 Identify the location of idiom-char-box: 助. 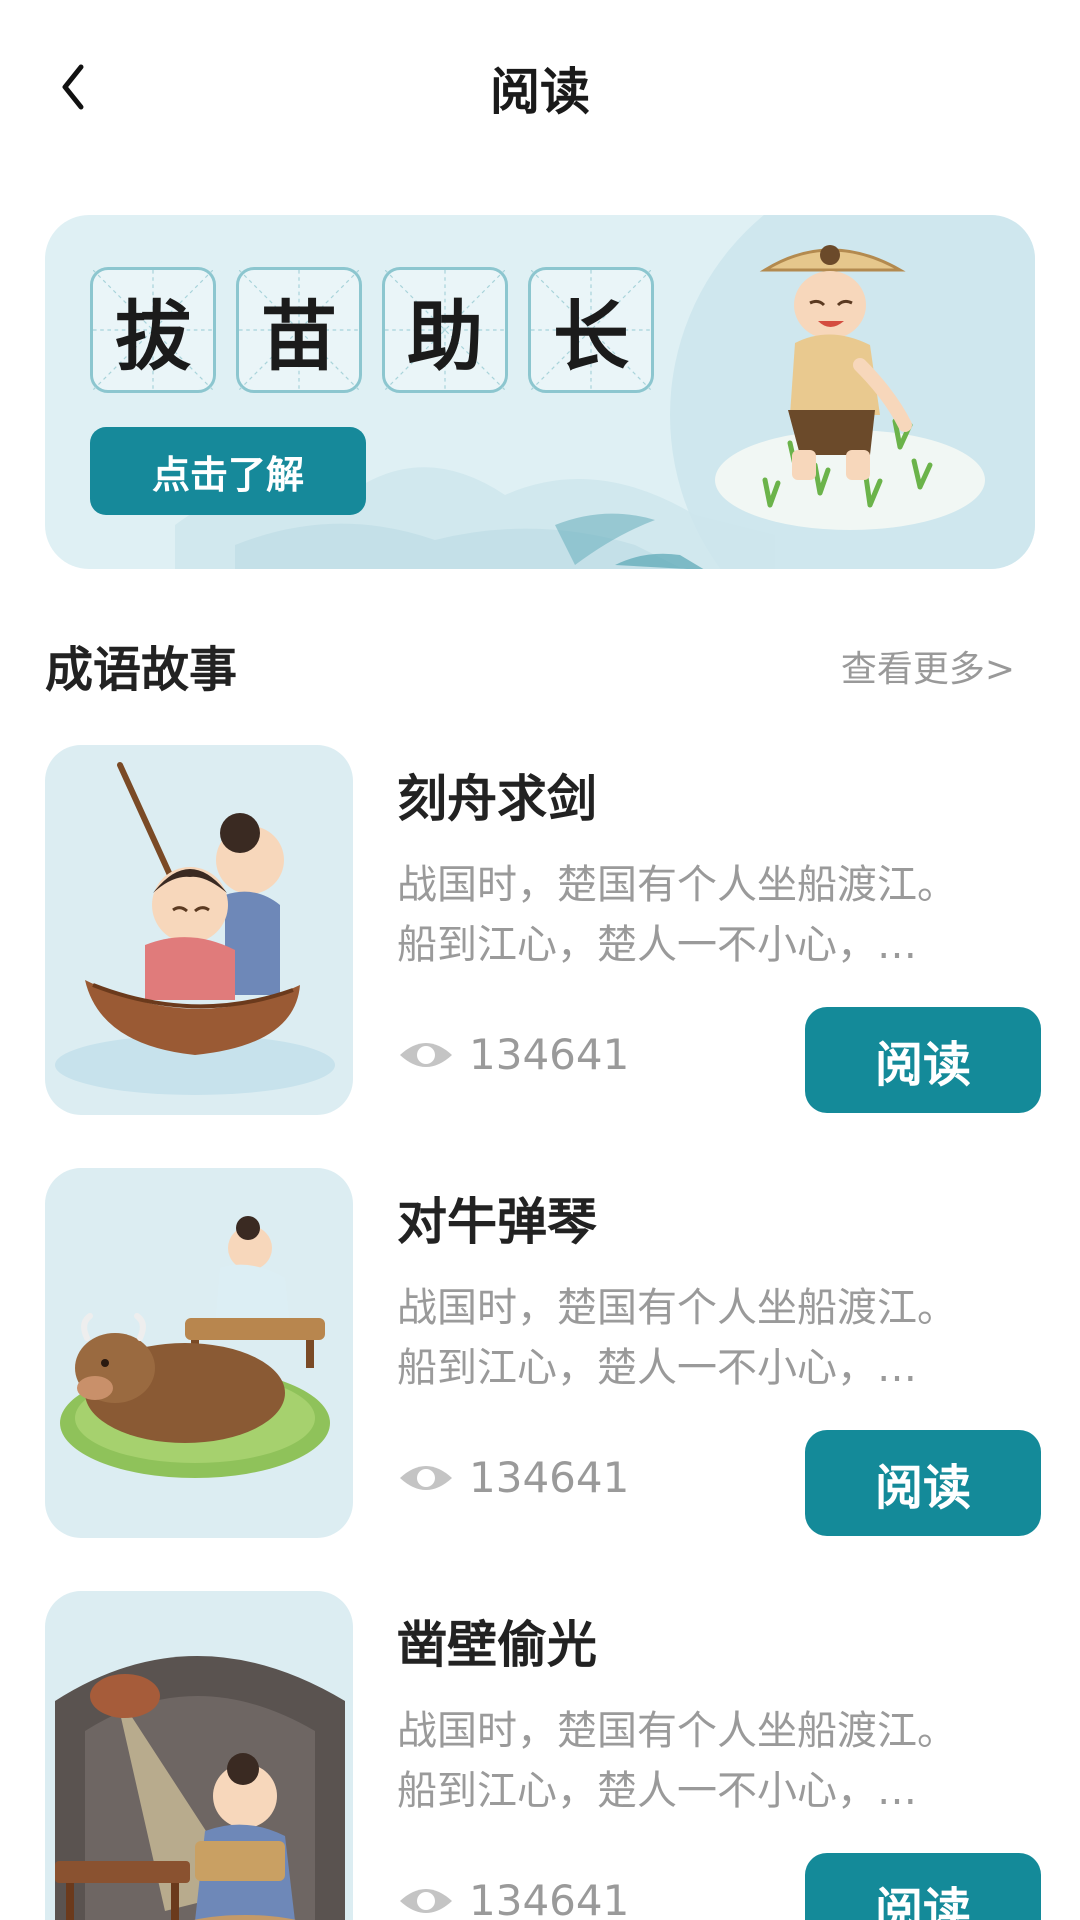
(445, 330).